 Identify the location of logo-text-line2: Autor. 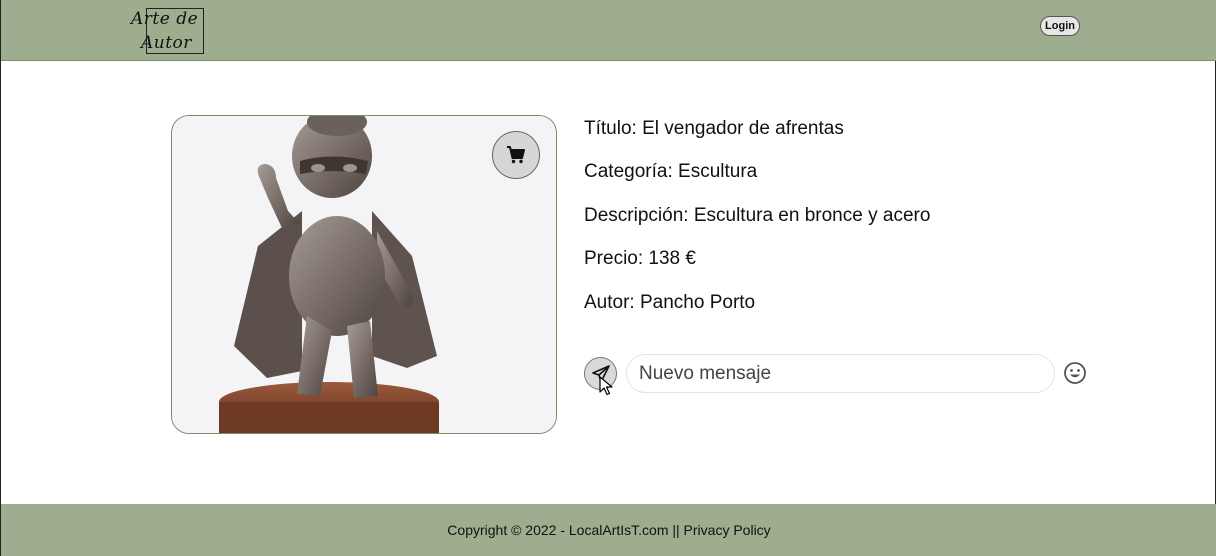
(166, 43).